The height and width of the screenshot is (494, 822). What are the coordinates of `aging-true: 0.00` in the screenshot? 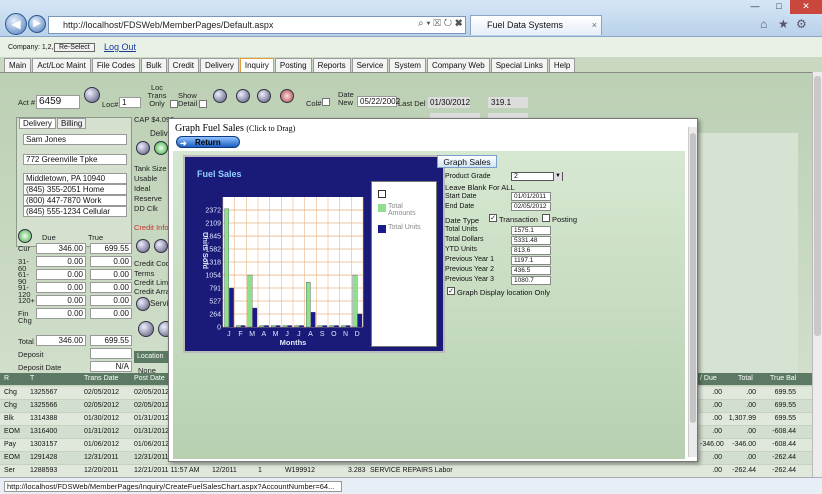 It's located at (111, 261).